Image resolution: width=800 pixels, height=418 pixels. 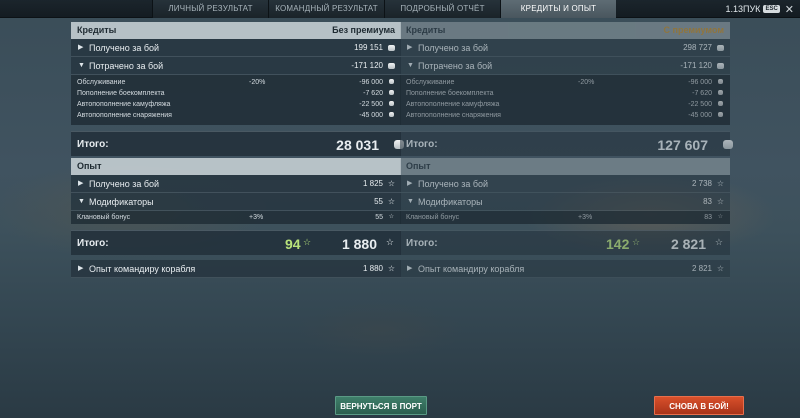 What do you see at coordinates (618, 244) in the screenshot?
I see `free-xp-value: 142` at bounding box center [618, 244].